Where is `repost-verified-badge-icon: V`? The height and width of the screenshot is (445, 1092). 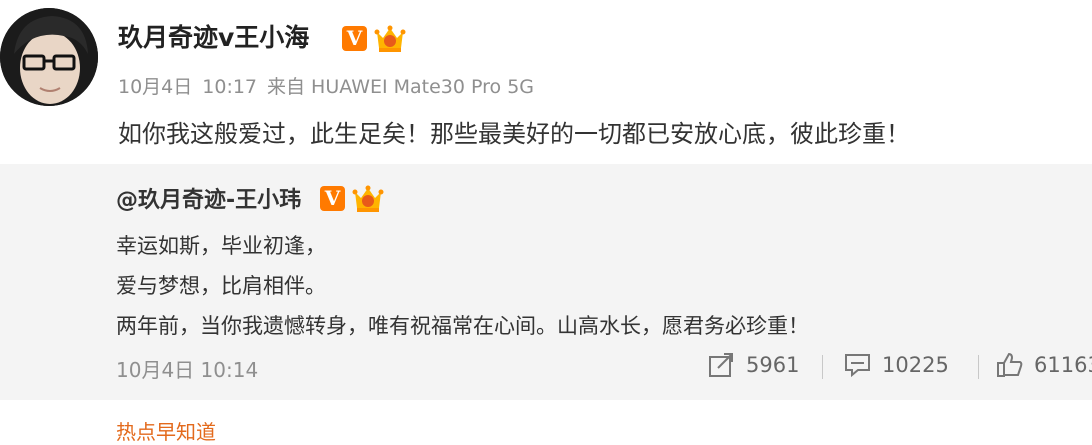
repost-verified-badge-icon: V is located at coordinates (332, 198).